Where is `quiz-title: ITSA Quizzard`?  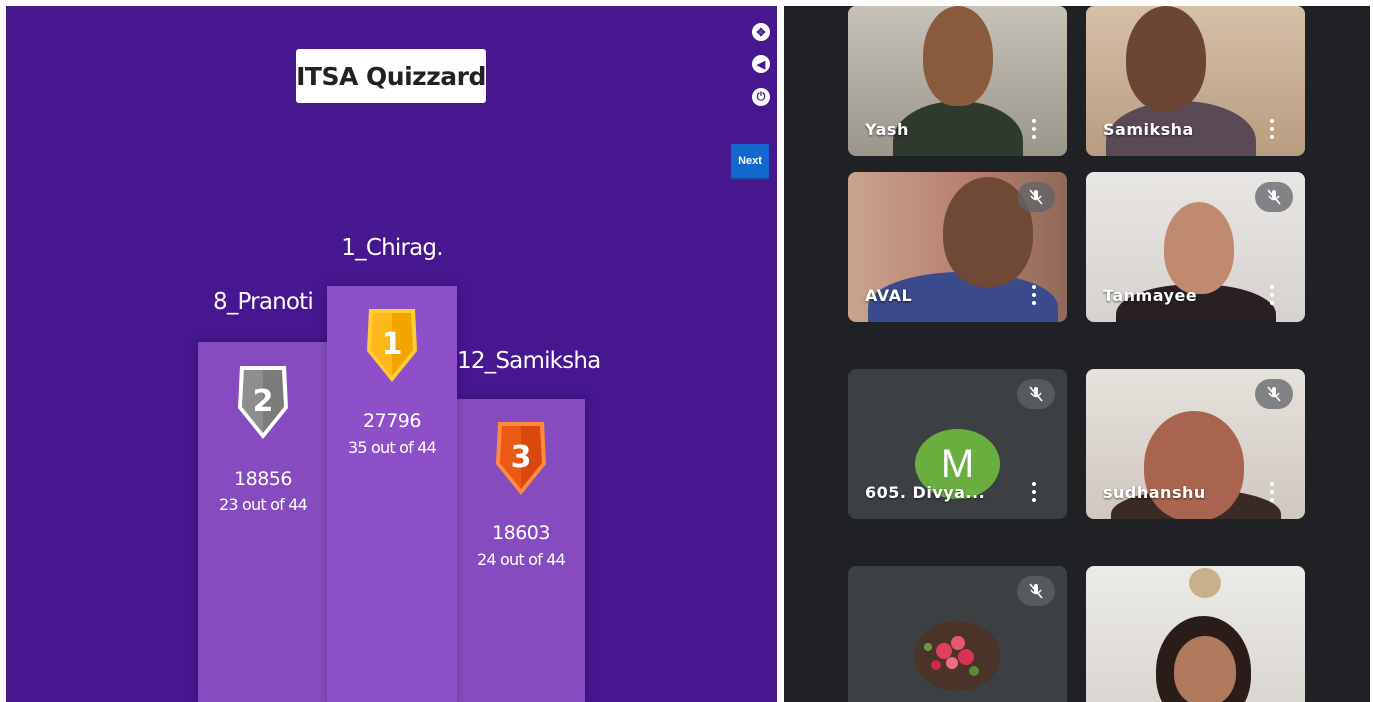
quiz-title: ITSA Quizzard is located at coordinates (391, 76).